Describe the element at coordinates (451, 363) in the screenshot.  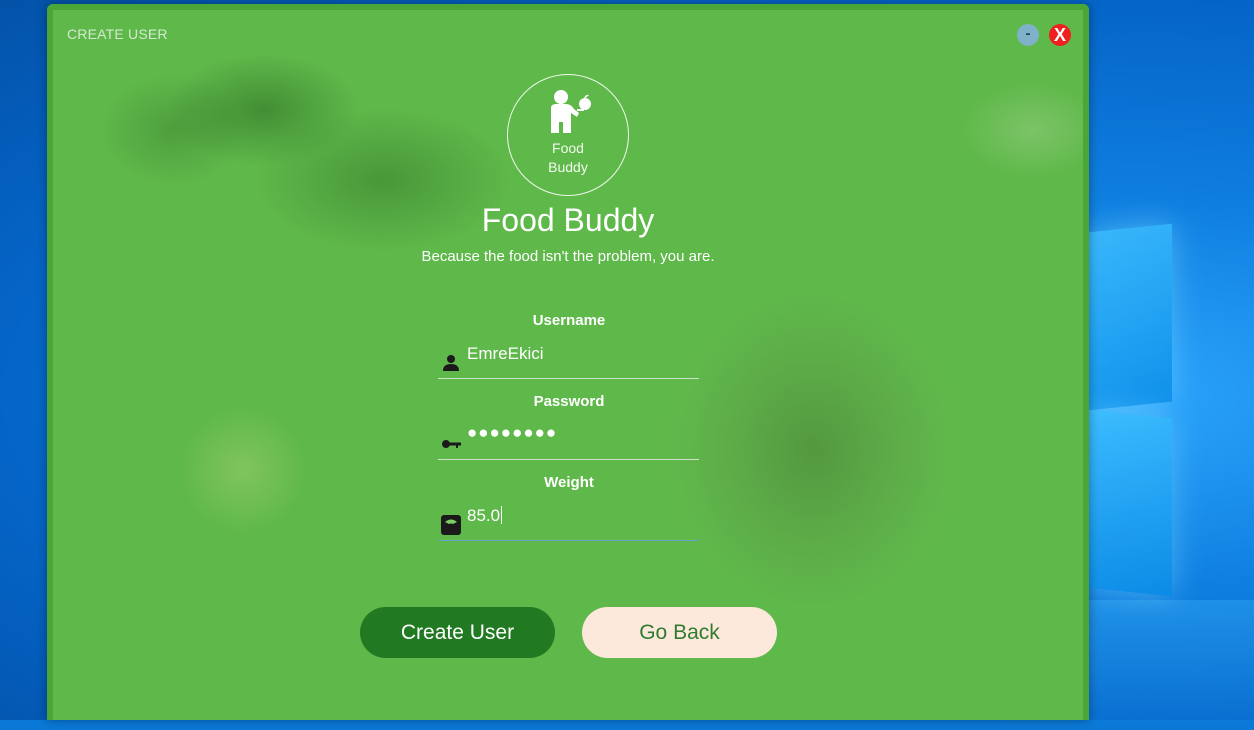
I see `user-icon` at that location.